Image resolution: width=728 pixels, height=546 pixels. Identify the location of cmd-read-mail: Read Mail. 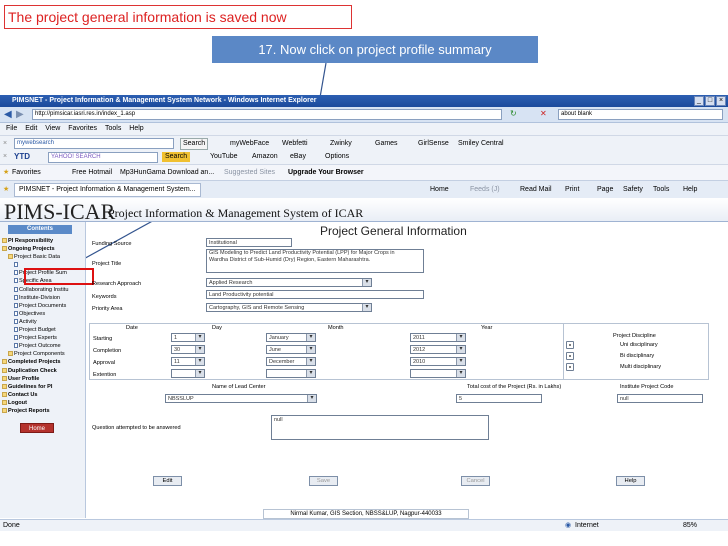
(536, 190).